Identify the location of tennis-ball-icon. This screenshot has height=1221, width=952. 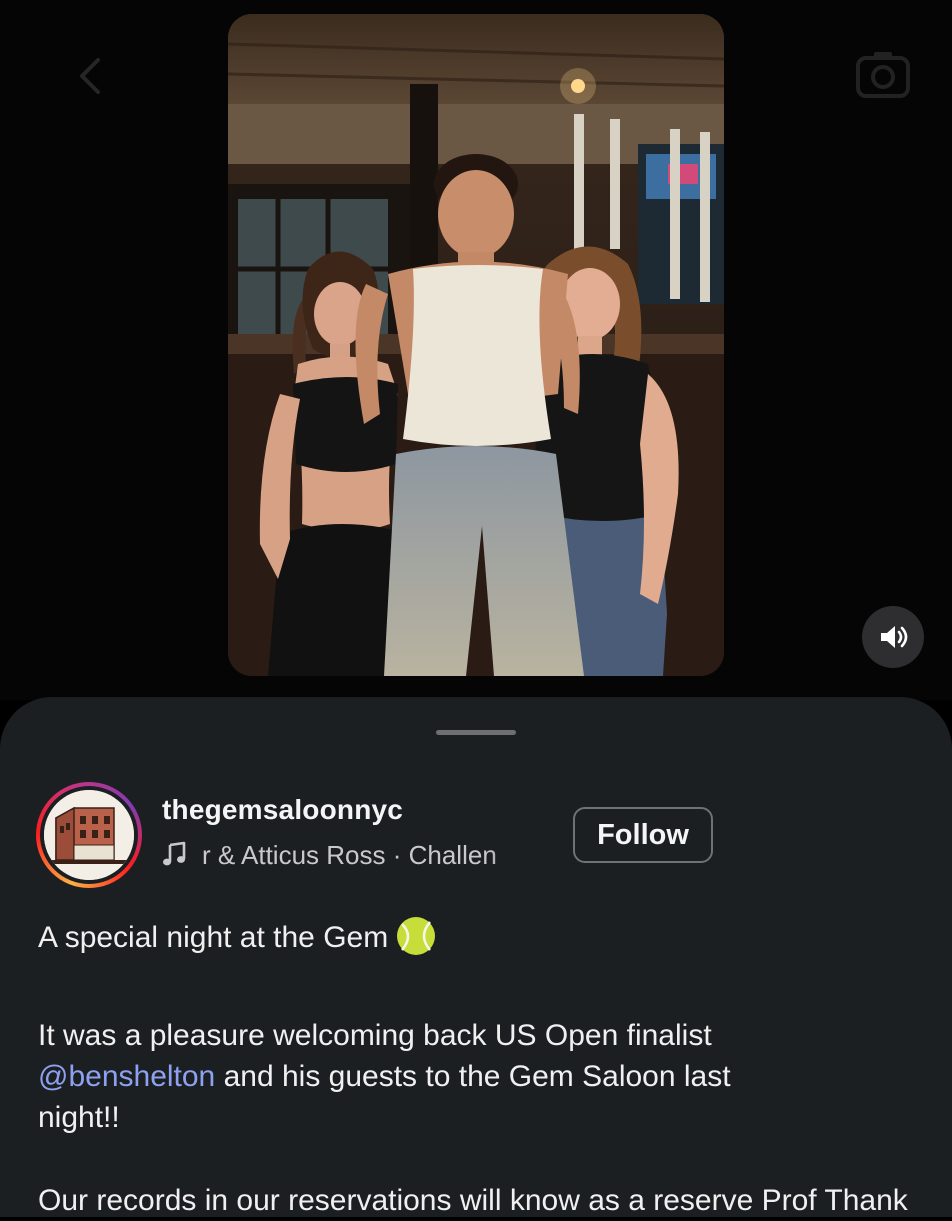
(416, 936).